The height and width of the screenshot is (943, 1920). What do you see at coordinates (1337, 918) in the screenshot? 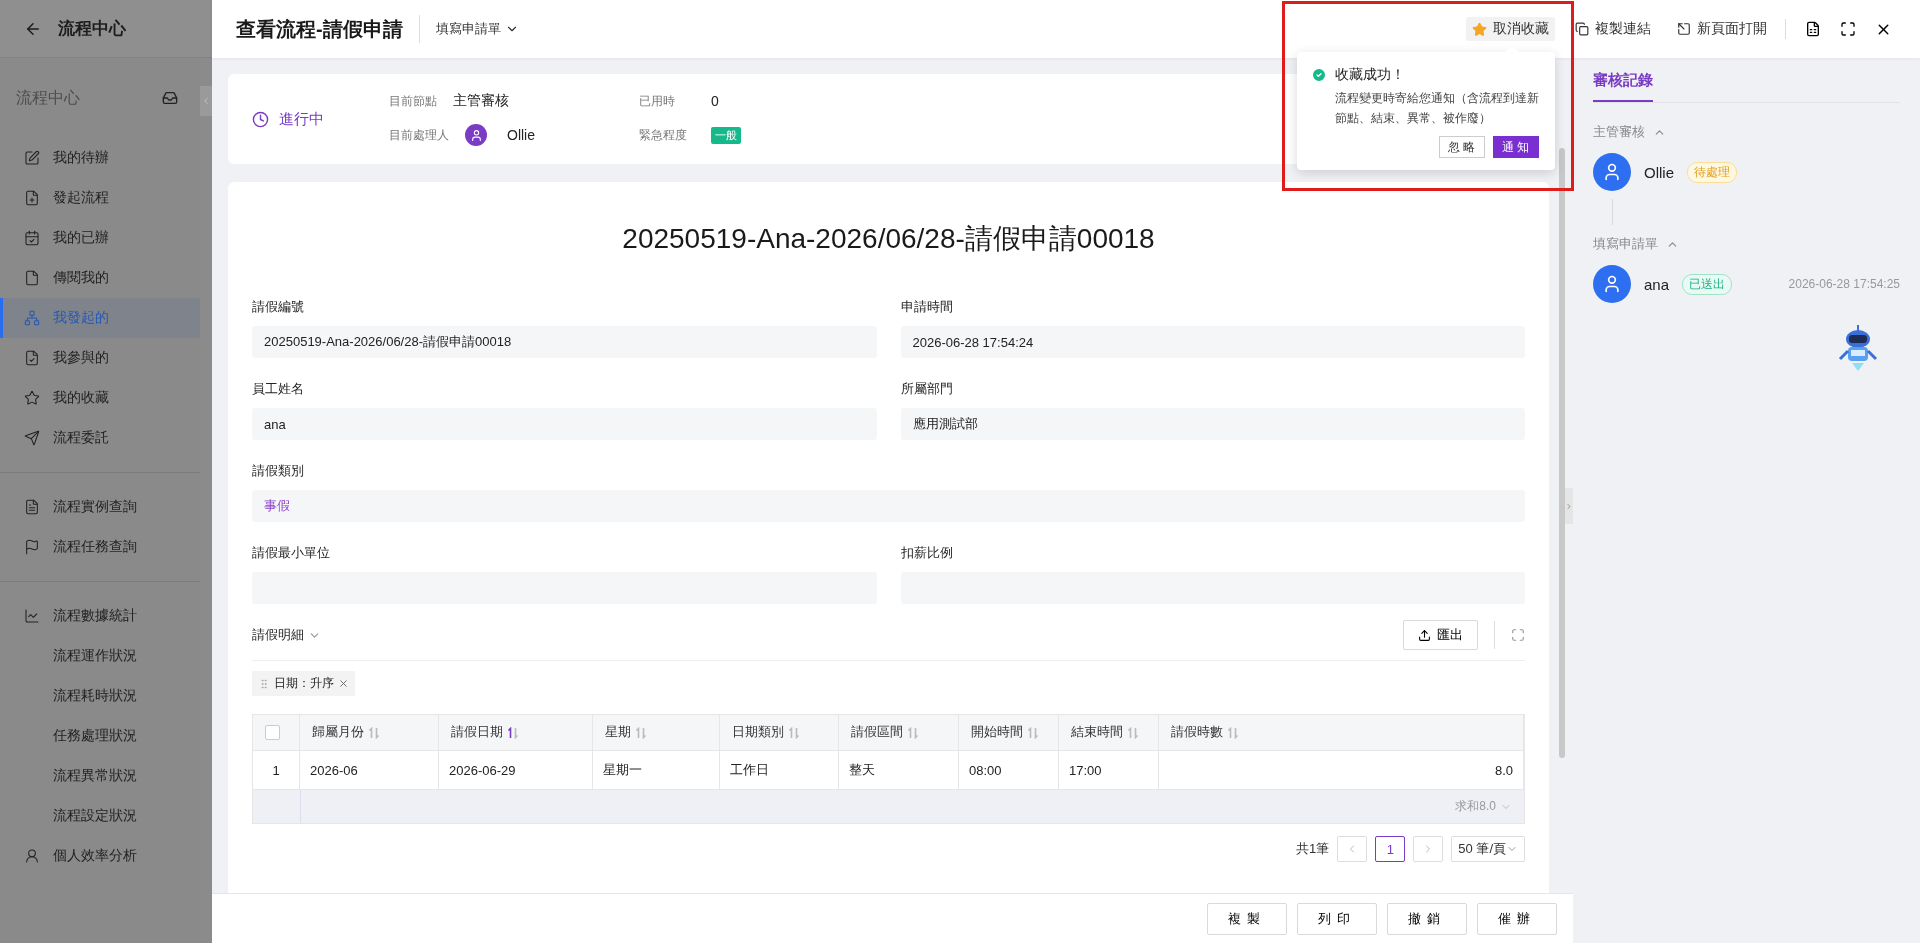
I see `action-button: 列印` at bounding box center [1337, 918].